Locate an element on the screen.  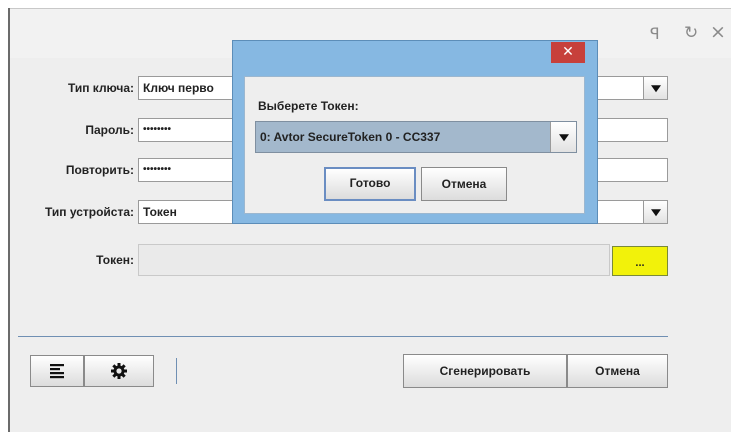
toolbar-separator is located at coordinates (176, 371).